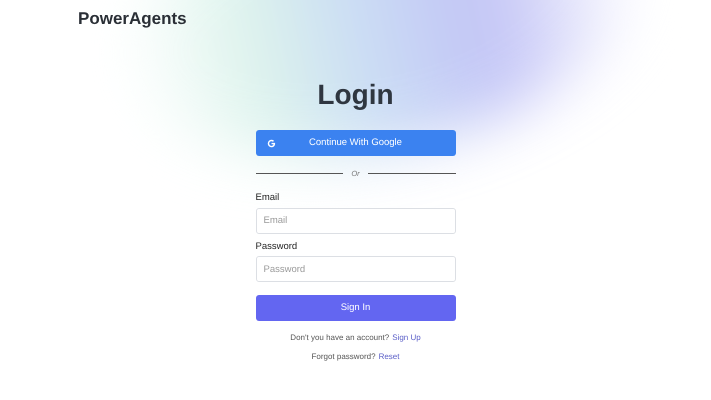 This screenshot has height=400, width=711. I want to click on input-field: Email, so click(356, 221).